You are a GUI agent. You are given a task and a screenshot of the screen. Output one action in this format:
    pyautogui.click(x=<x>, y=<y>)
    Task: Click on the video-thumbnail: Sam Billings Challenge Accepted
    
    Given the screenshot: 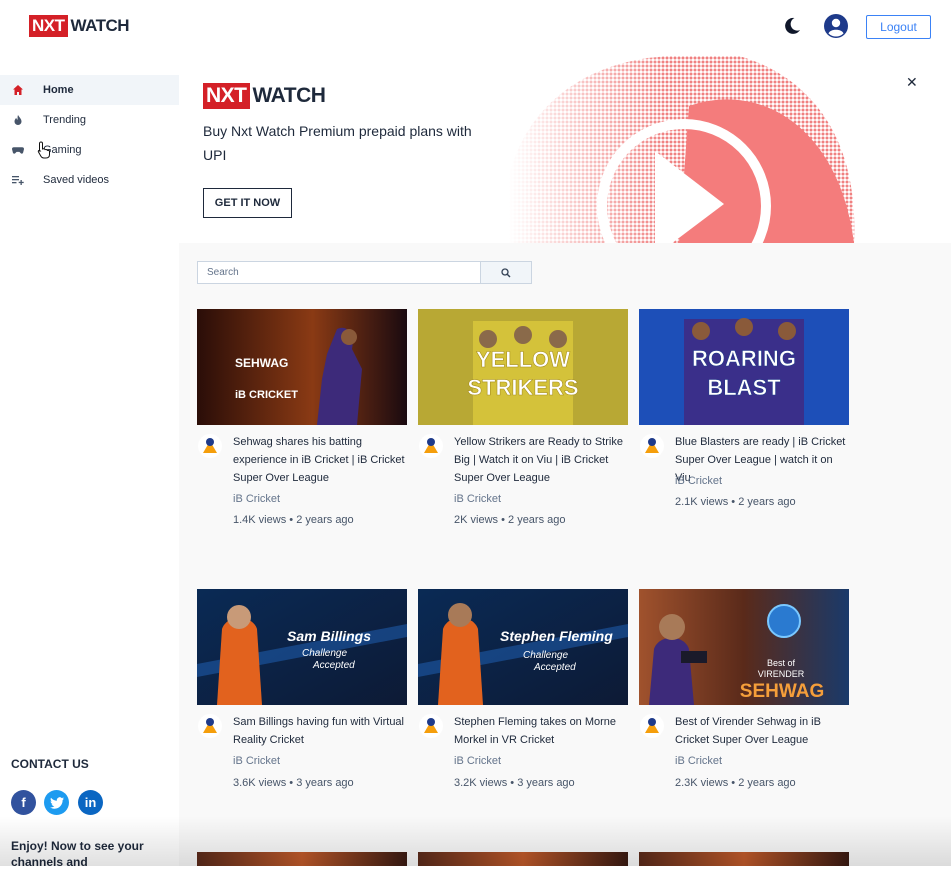 What is the action you would take?
    pyautogui.click(x=302, y=647)
    